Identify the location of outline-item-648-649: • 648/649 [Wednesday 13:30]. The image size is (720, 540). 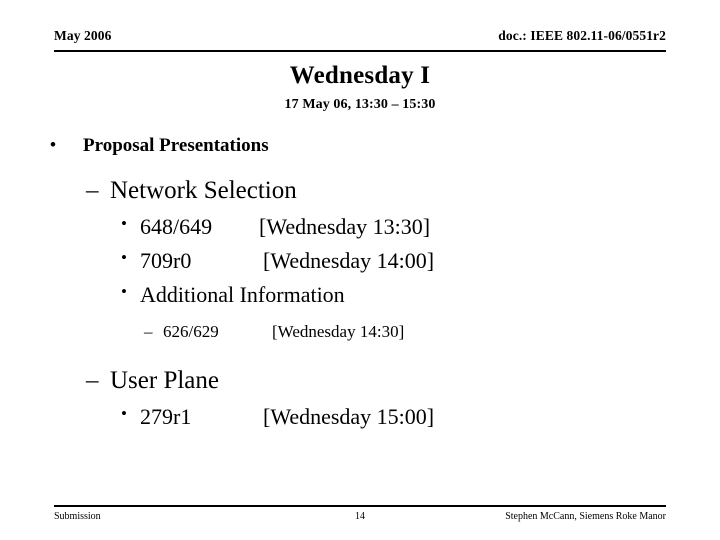
(360, 230).